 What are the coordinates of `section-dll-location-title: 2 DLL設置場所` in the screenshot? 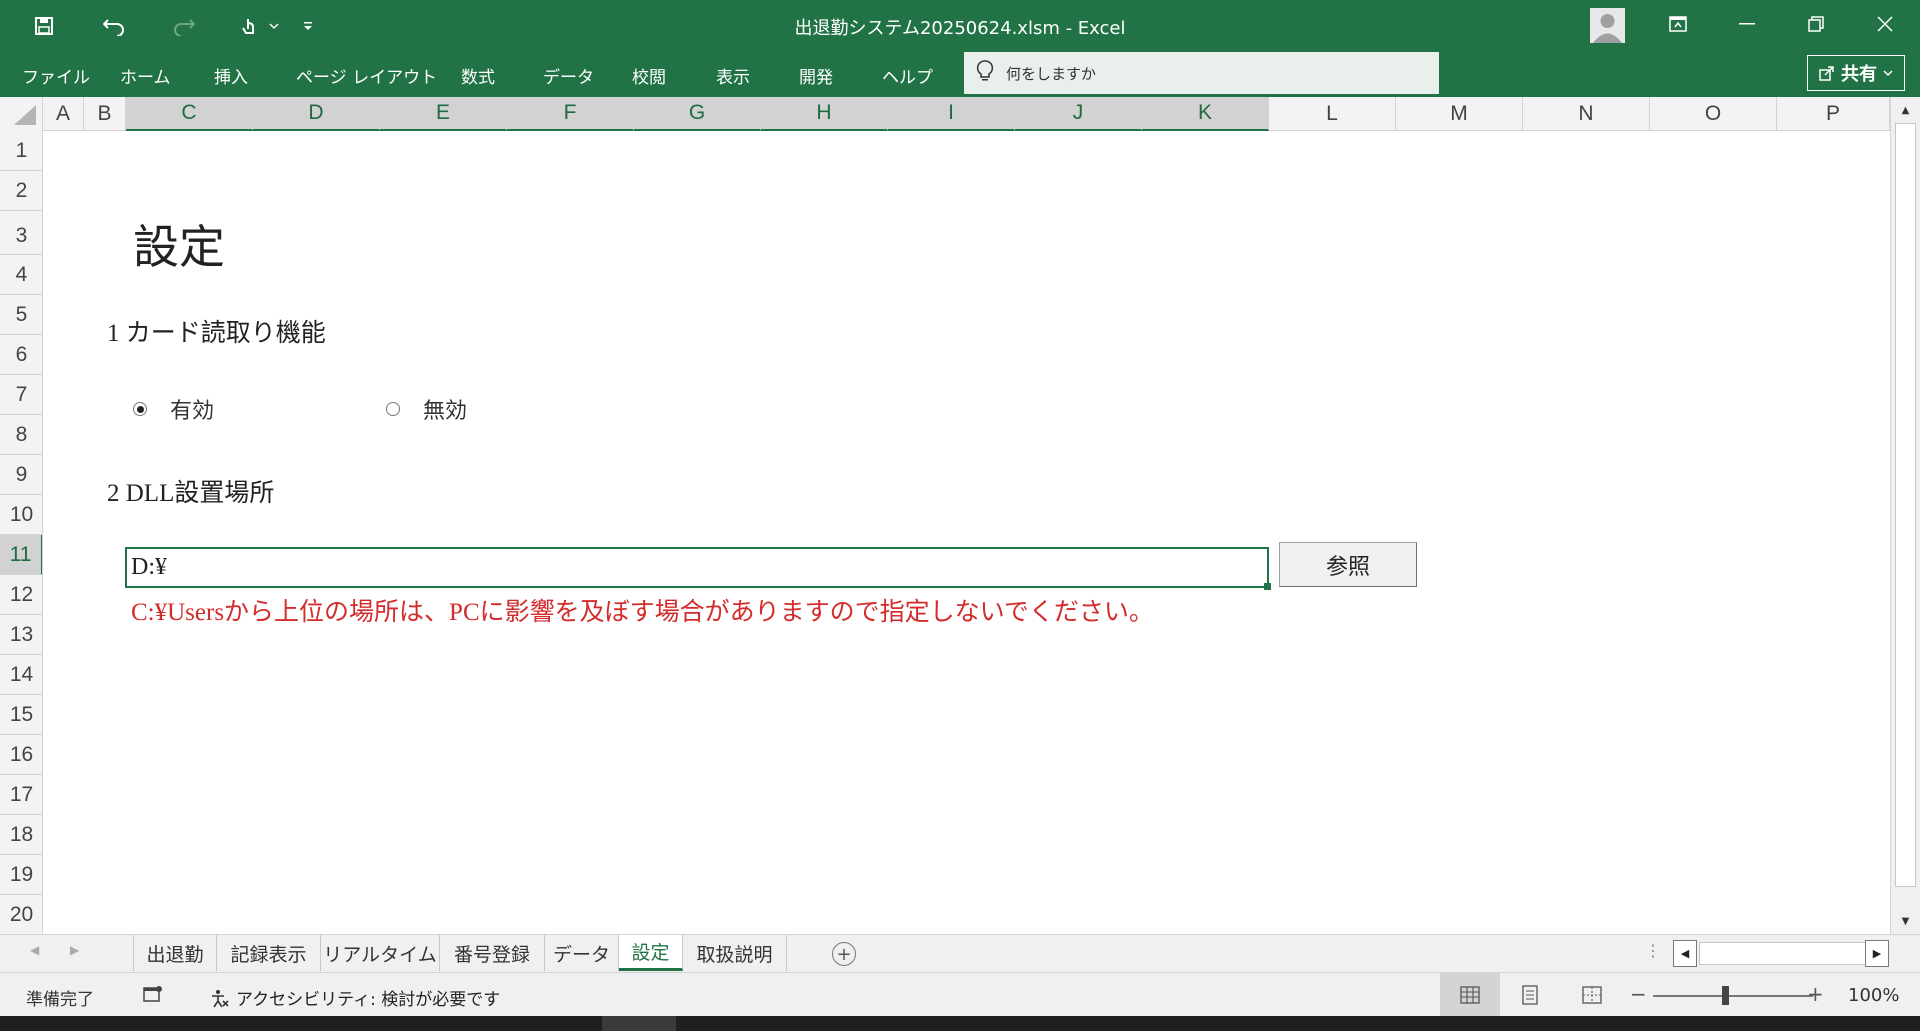 It's located at (191, 493).